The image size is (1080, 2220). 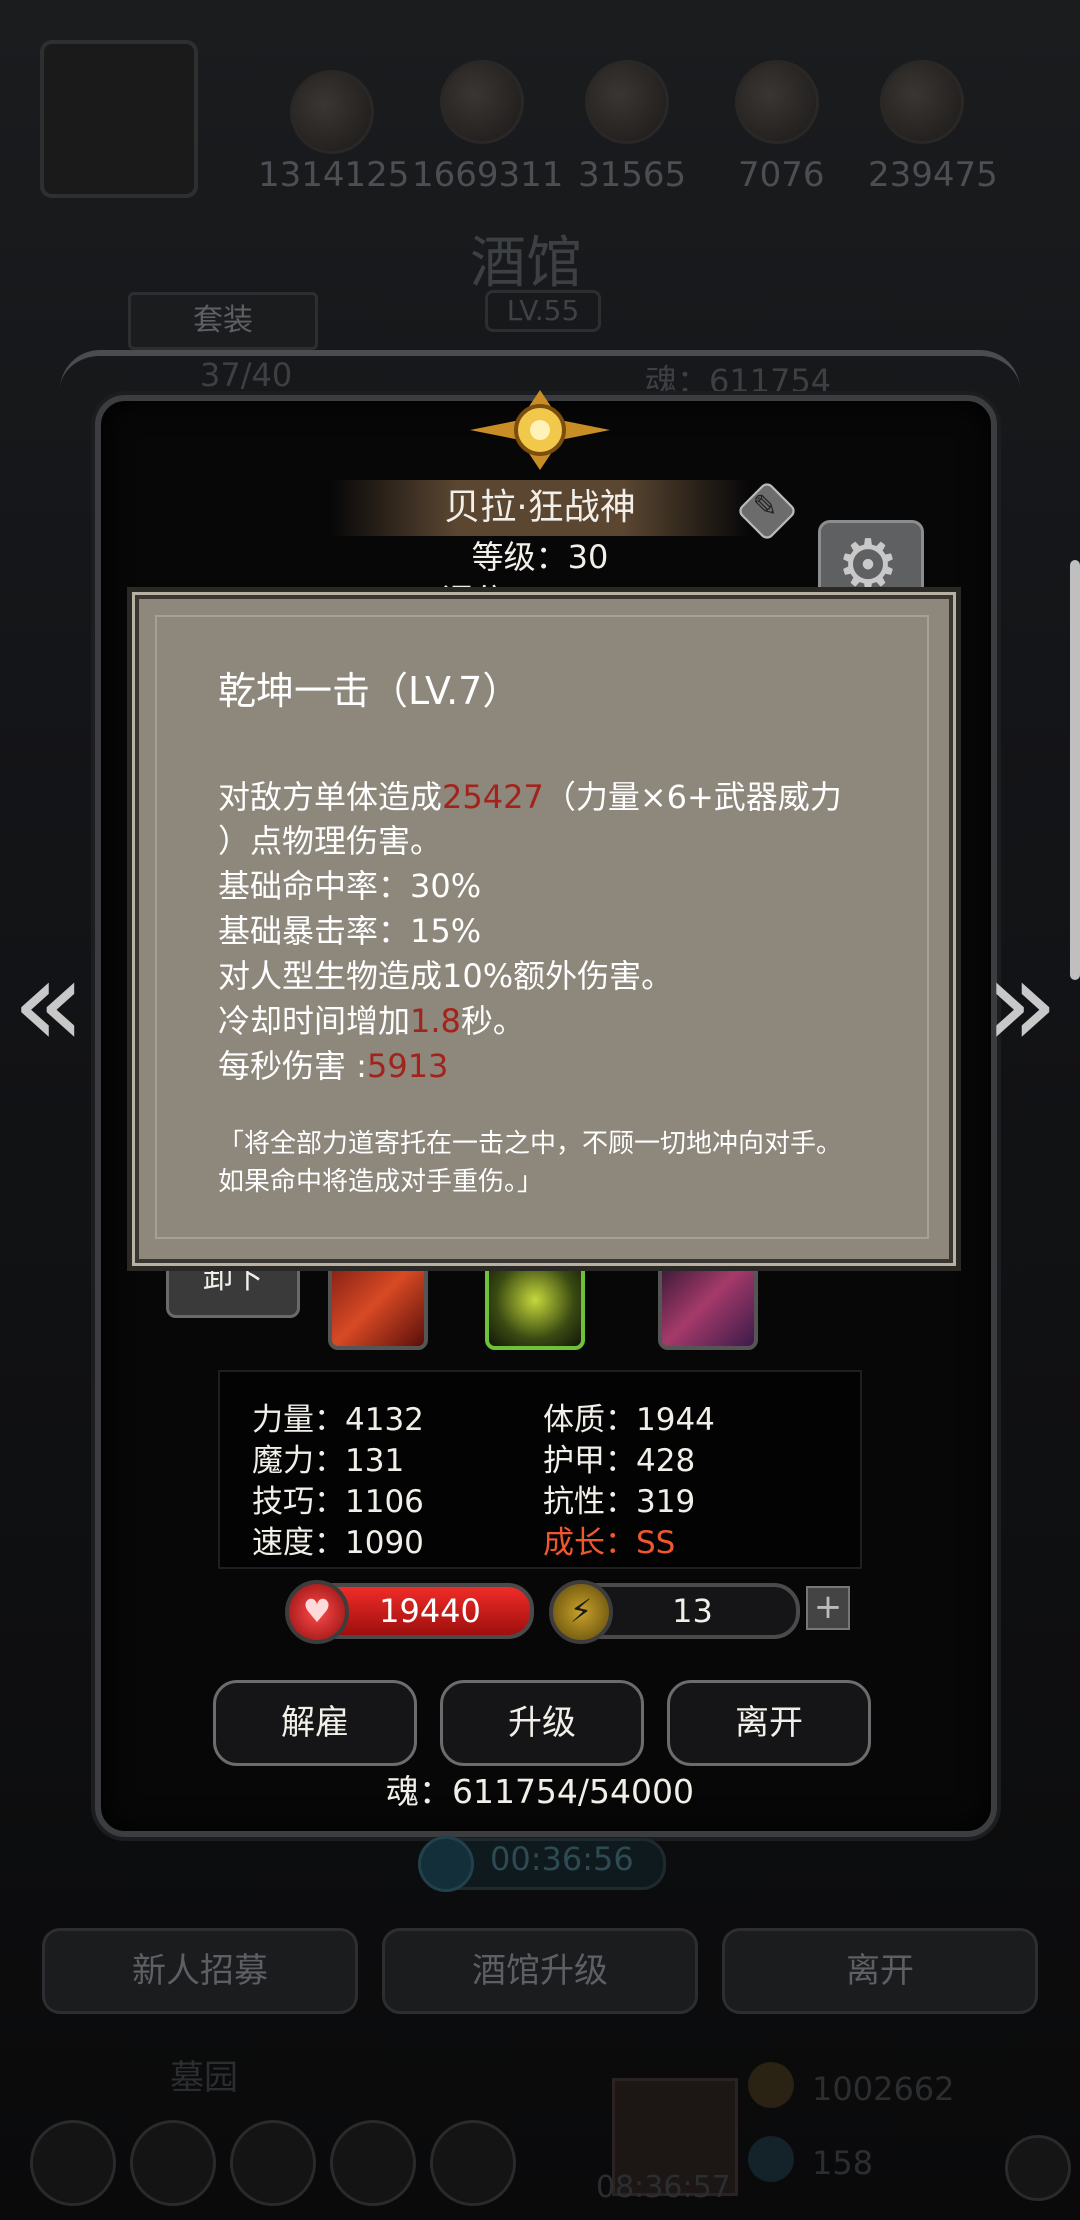 I want to click on skill-dps: 每秒伤害 :5913, so click(x=333, y=1064).